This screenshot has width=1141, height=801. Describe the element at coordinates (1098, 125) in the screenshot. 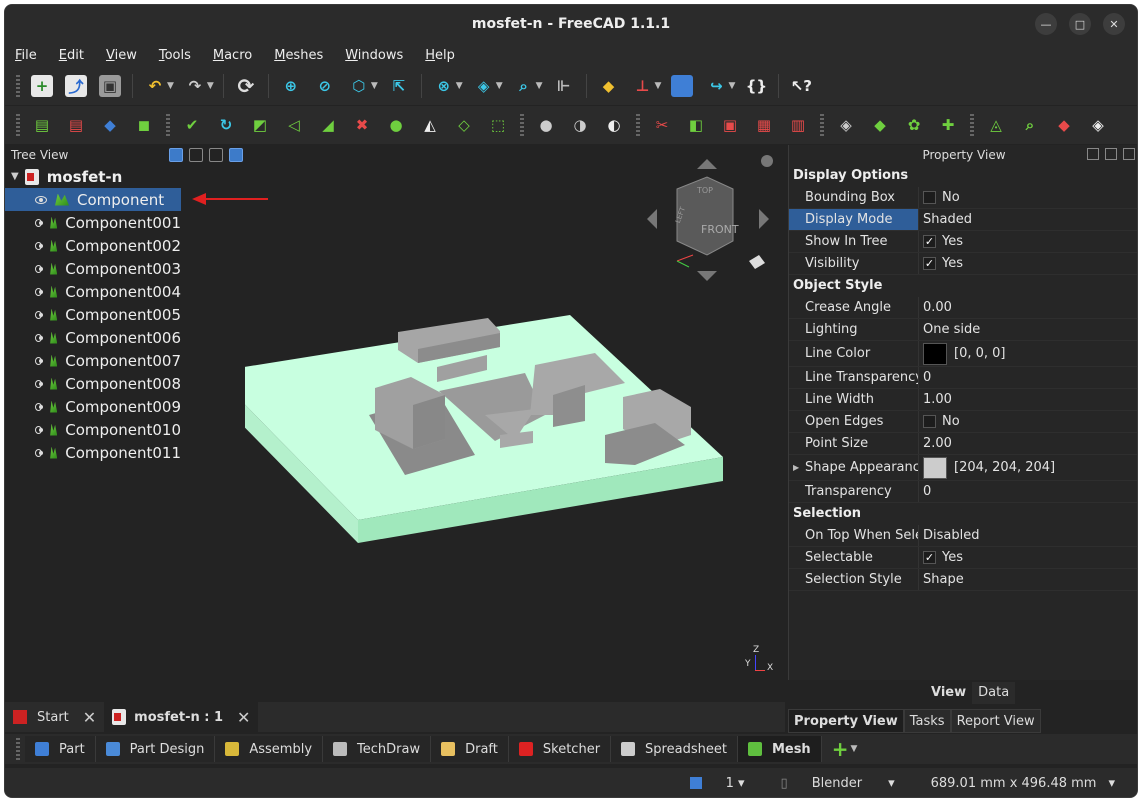

I see `mesh-vertex-icon: ◈` at that location.